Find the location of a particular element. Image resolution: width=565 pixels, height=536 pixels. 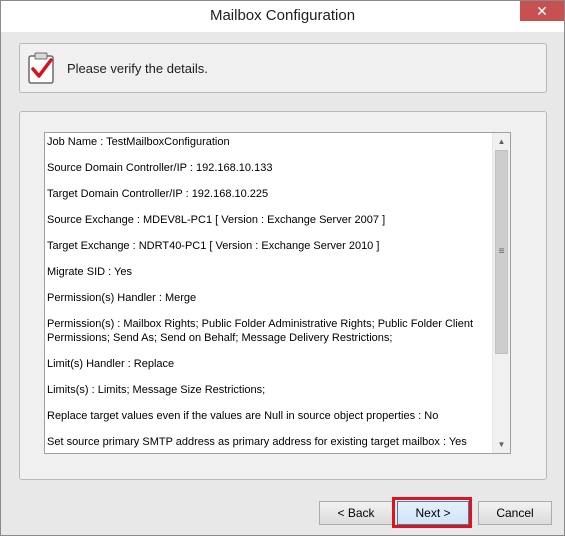

vertical-scrollbar: ▲ ≡ ▼ is located at coordinates (501, 293).